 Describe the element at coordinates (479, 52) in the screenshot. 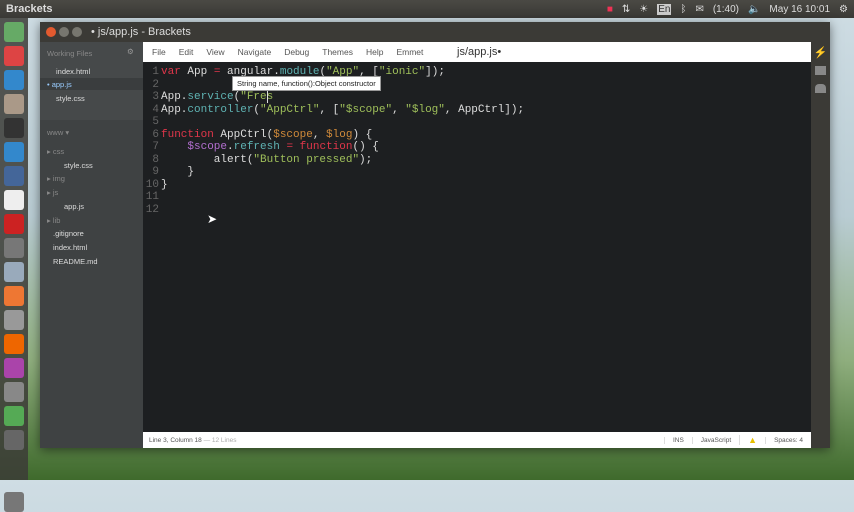

I see `document-title: js/app.js•` at that location.